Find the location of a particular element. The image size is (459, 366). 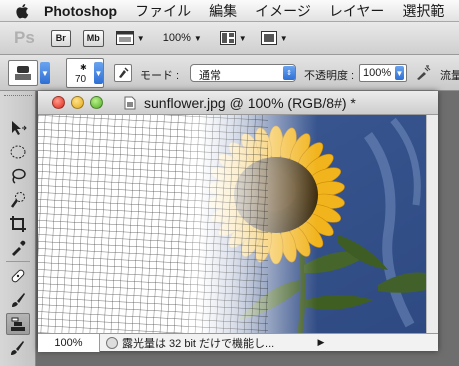

move-tool is located at coordinates (18, 128).